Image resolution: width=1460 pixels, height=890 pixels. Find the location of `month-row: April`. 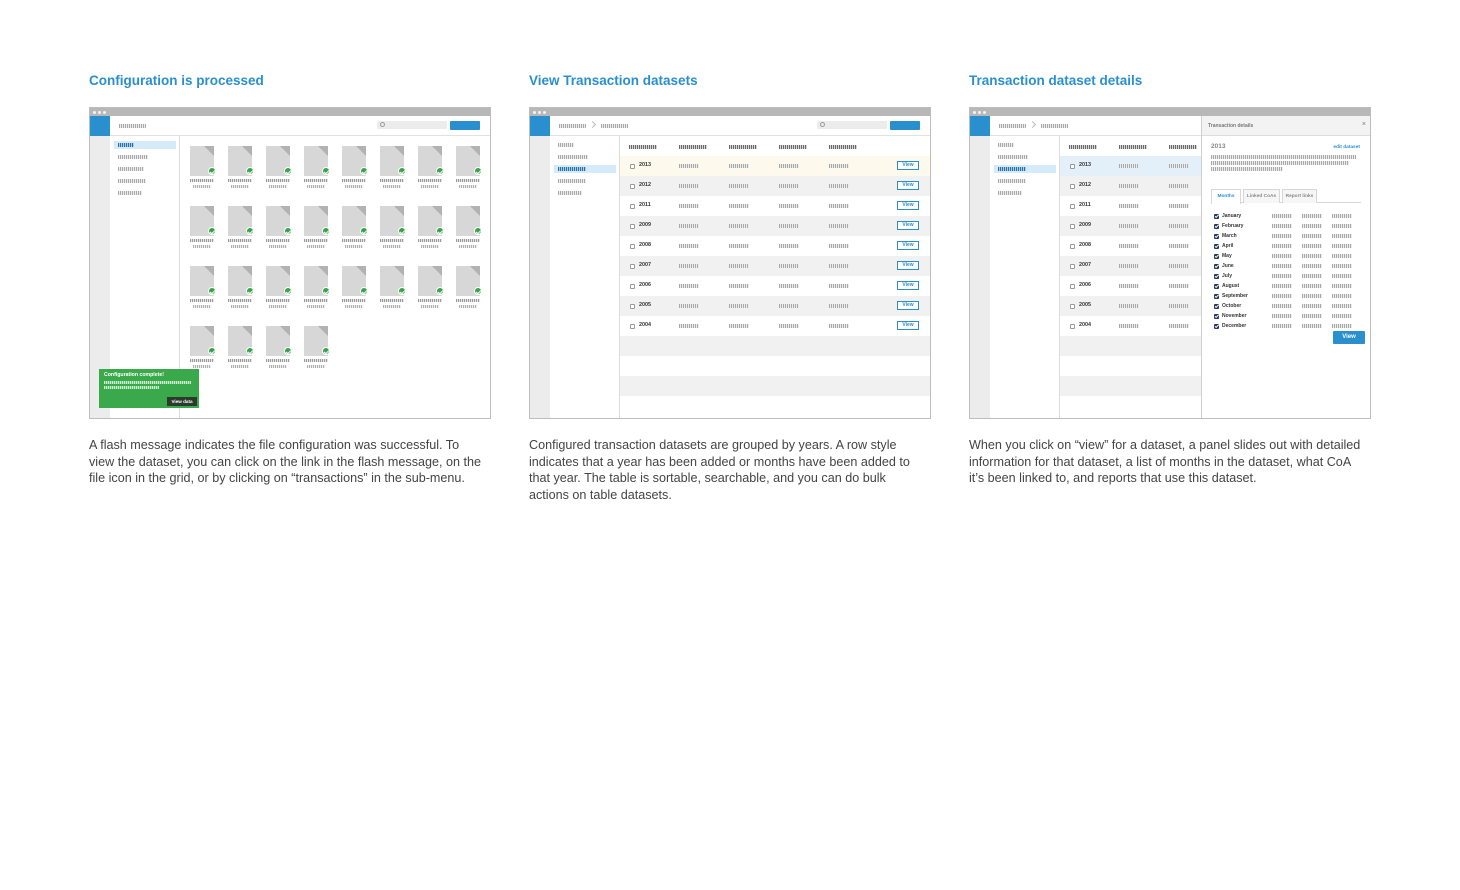

month-row: April is located at coordinates (1292, 247).